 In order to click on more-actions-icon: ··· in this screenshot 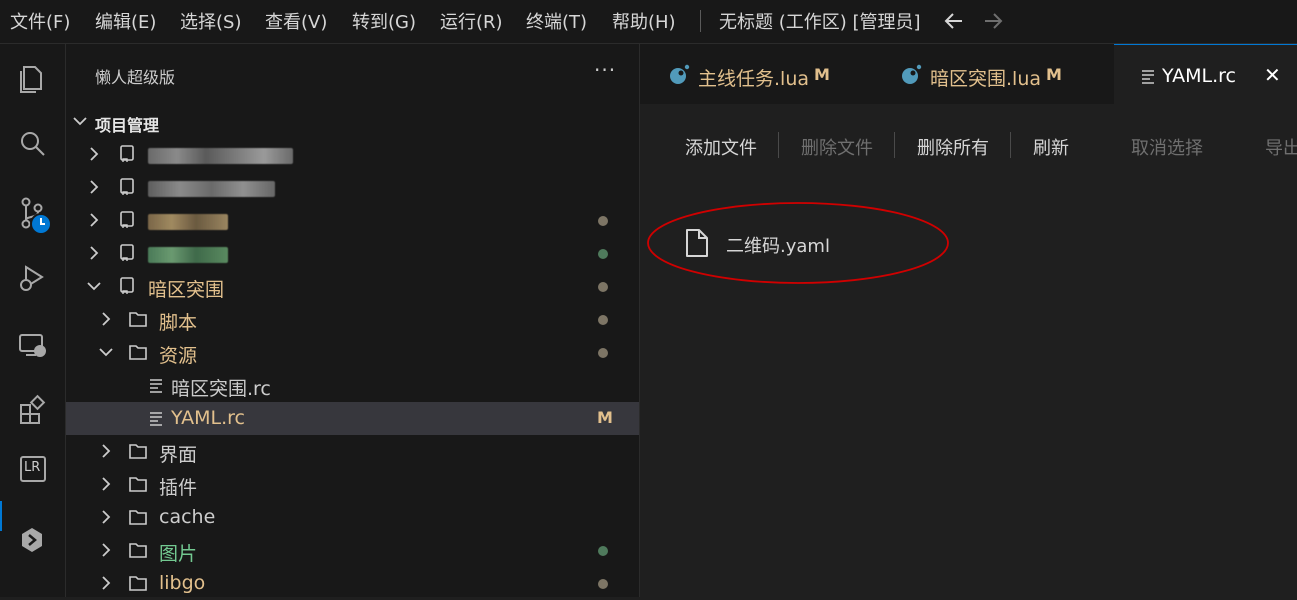, I will do `click(605, 70)`.